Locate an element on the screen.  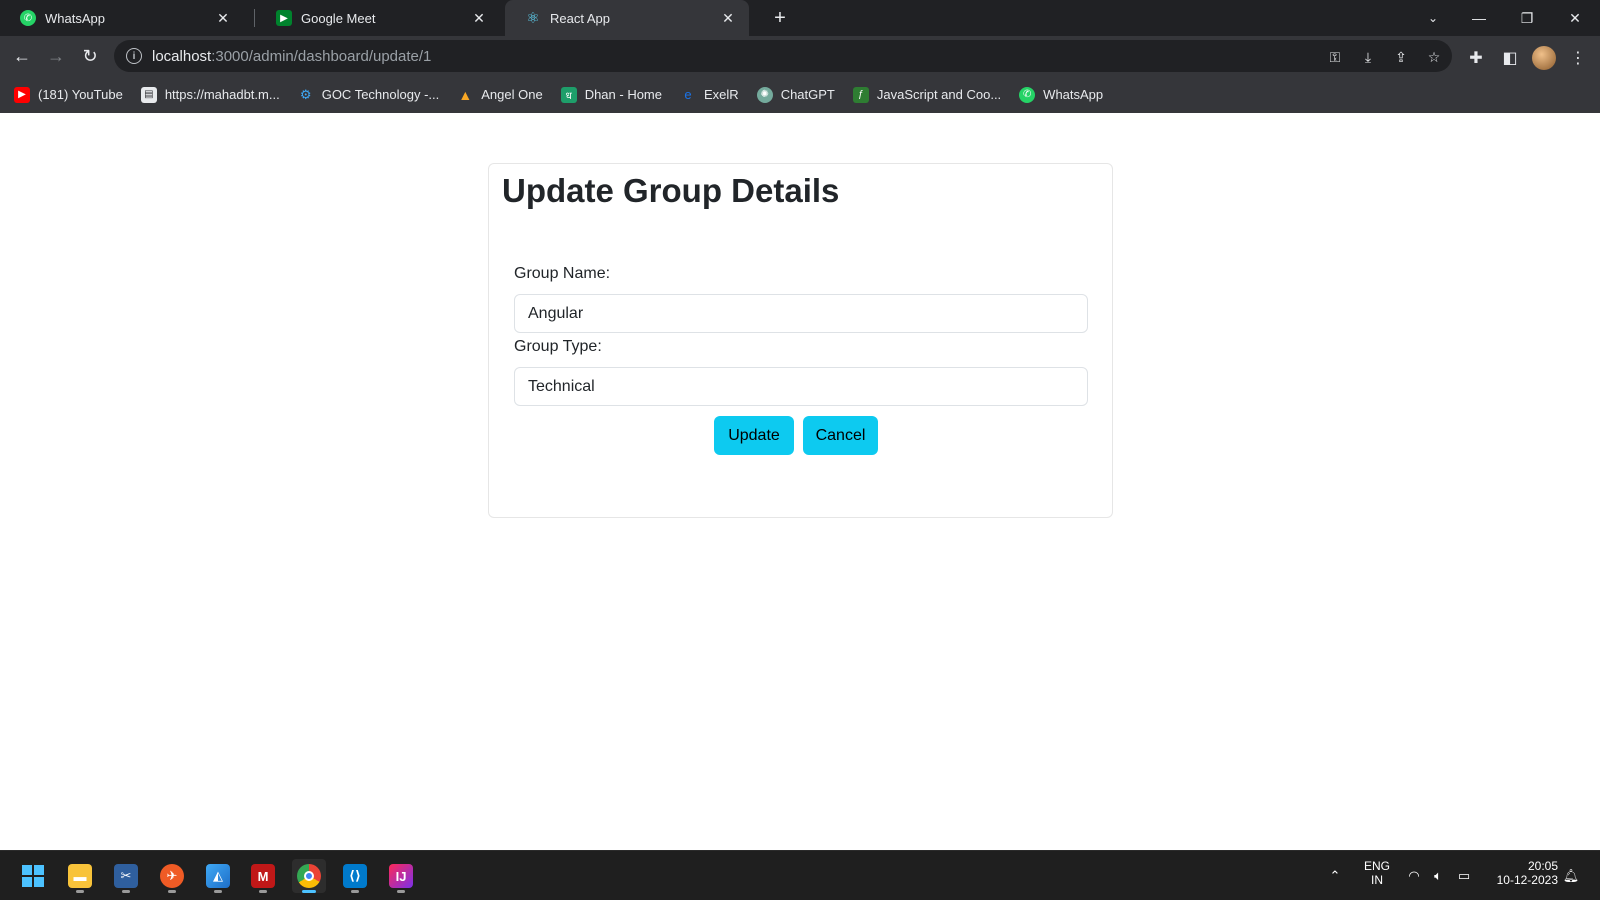
tab-google-meet: ▶ Google Meet ✕ is located at coordinates (378, 18).